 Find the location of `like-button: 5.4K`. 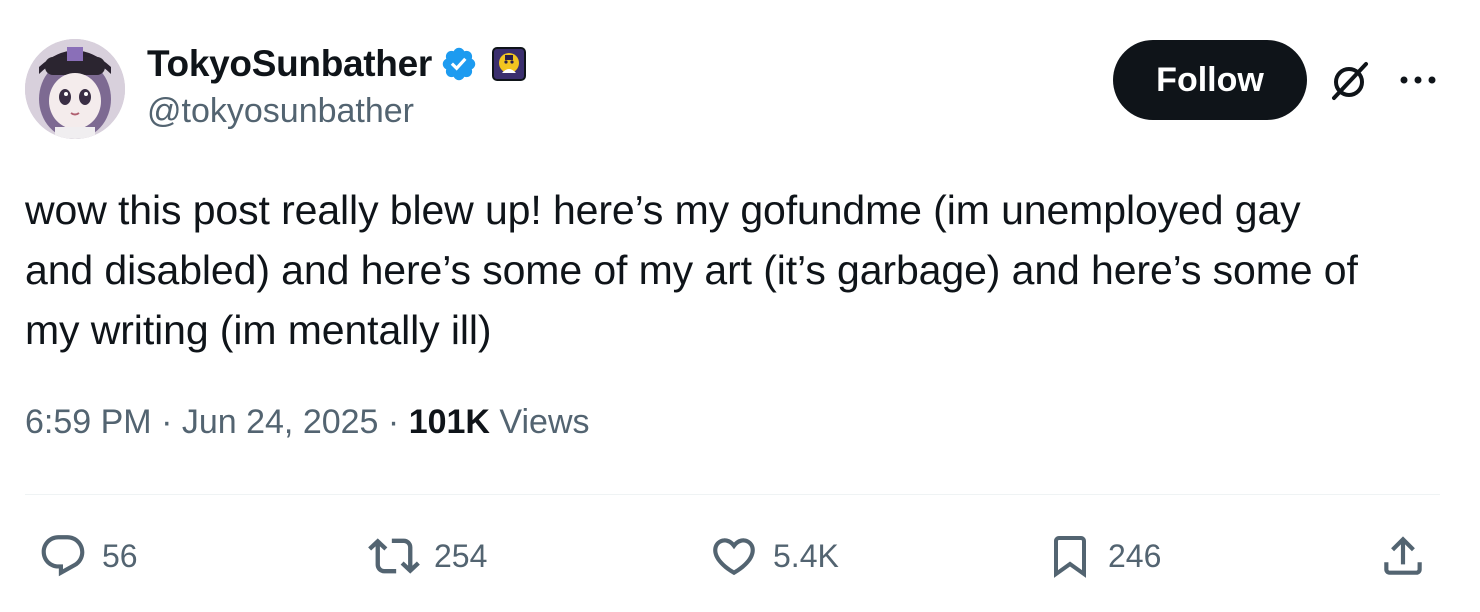

like-button: 5.4K is located at coordinates (774, 556).